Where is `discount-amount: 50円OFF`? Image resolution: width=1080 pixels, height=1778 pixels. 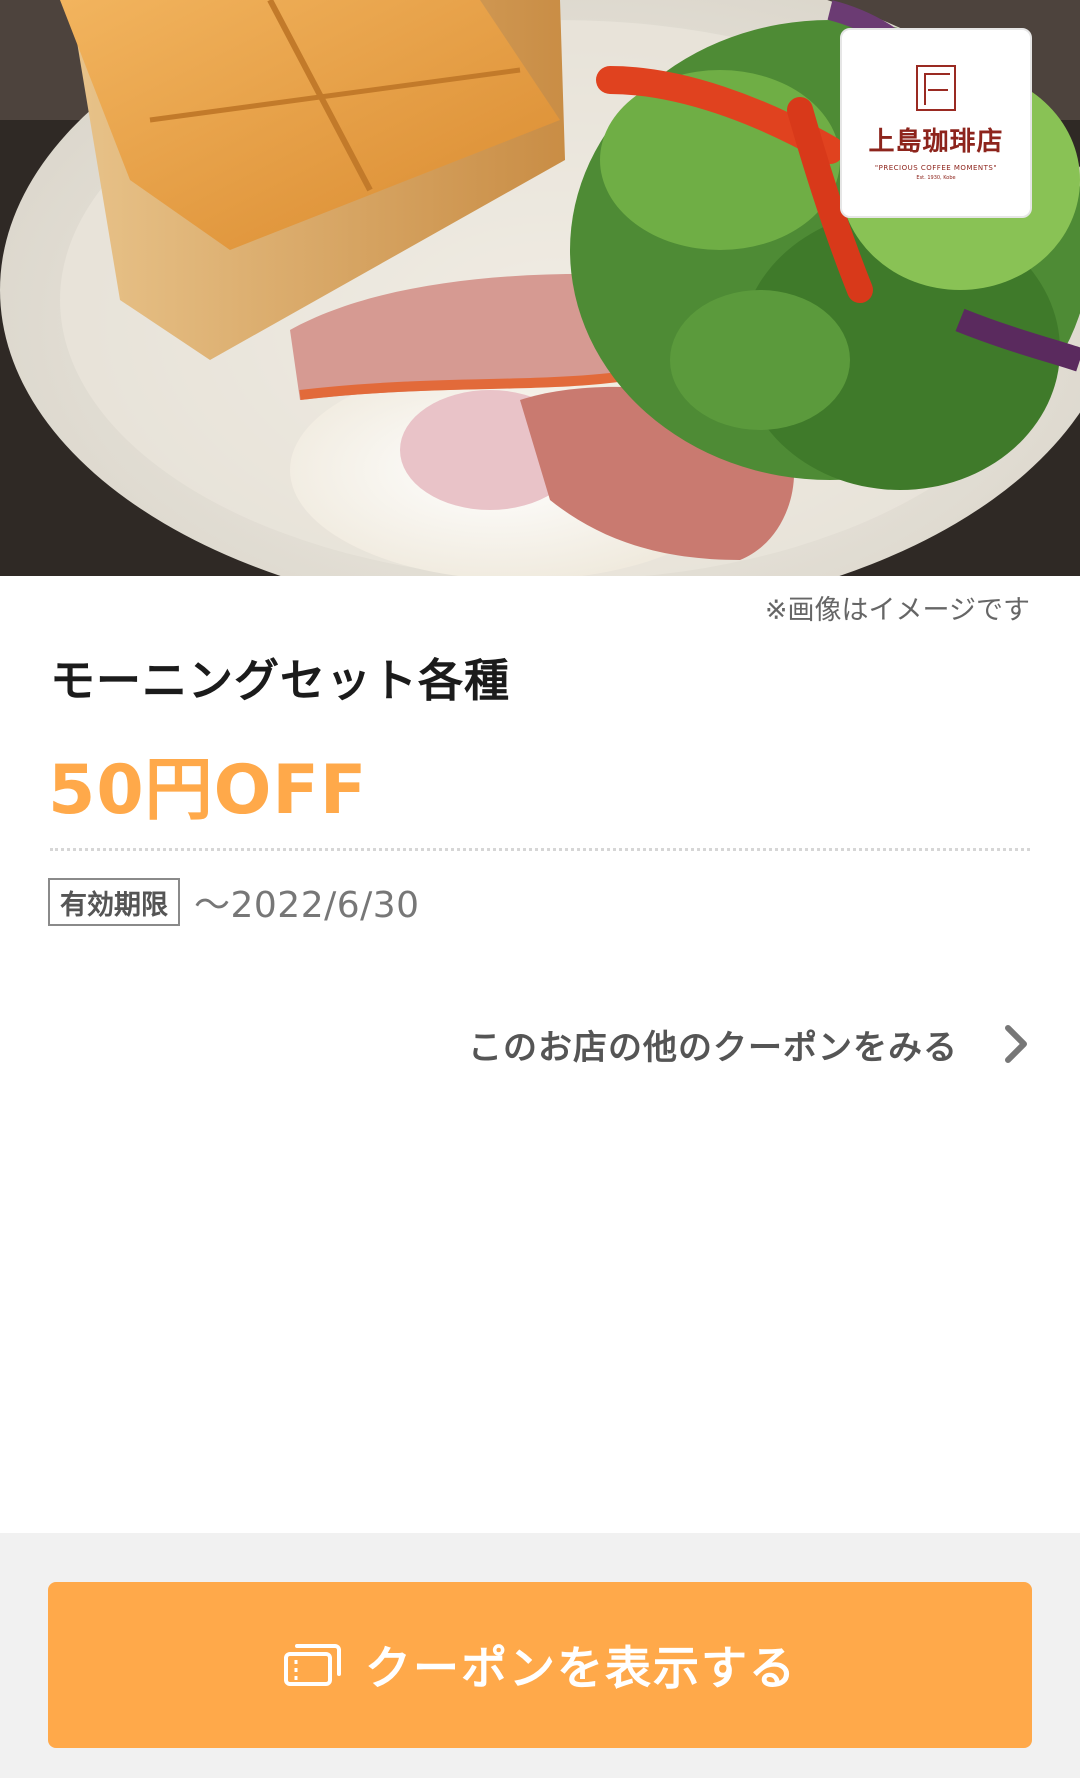
discount-amount: 50円OFF is located at coordinates (208, 790).